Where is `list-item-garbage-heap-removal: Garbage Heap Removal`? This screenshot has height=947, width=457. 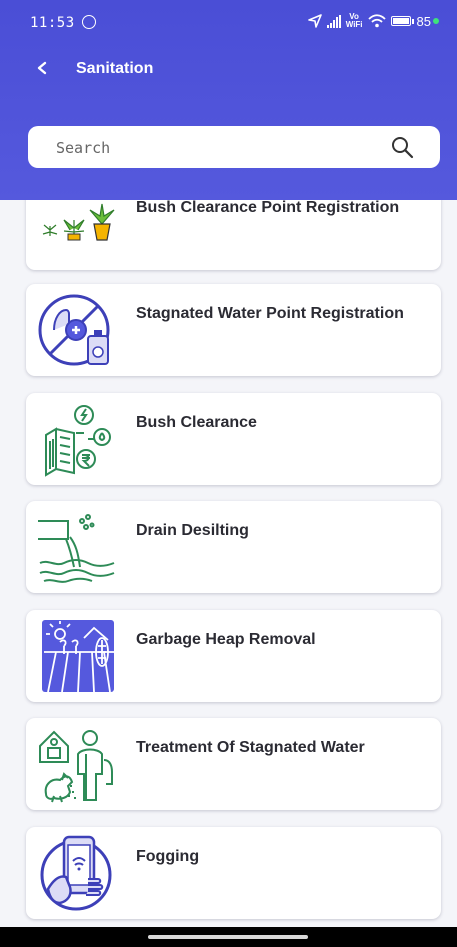 list-item-garbage-heap-removal: Garbage Heap Removal is located at coordinates (233, 656).